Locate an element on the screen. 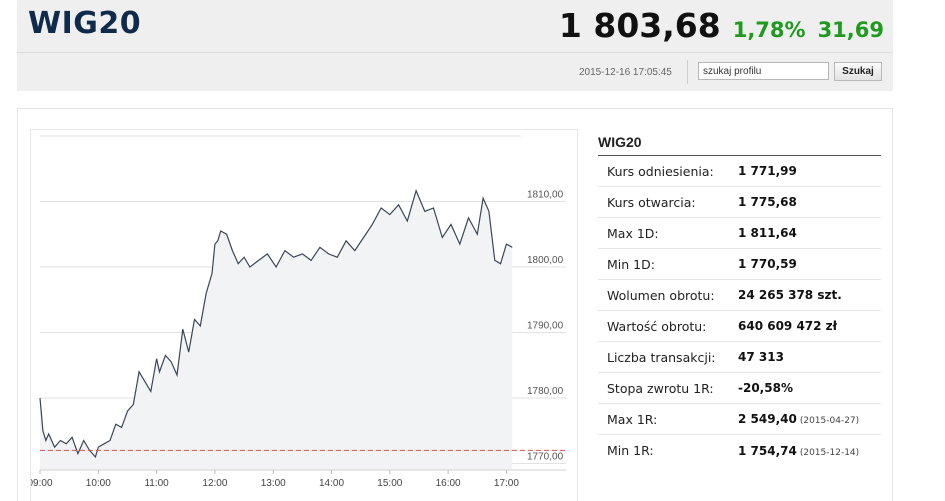 This screenshot has height=501, width=945. stats-value: 1 770,59 is located at coordinates (767, 264).